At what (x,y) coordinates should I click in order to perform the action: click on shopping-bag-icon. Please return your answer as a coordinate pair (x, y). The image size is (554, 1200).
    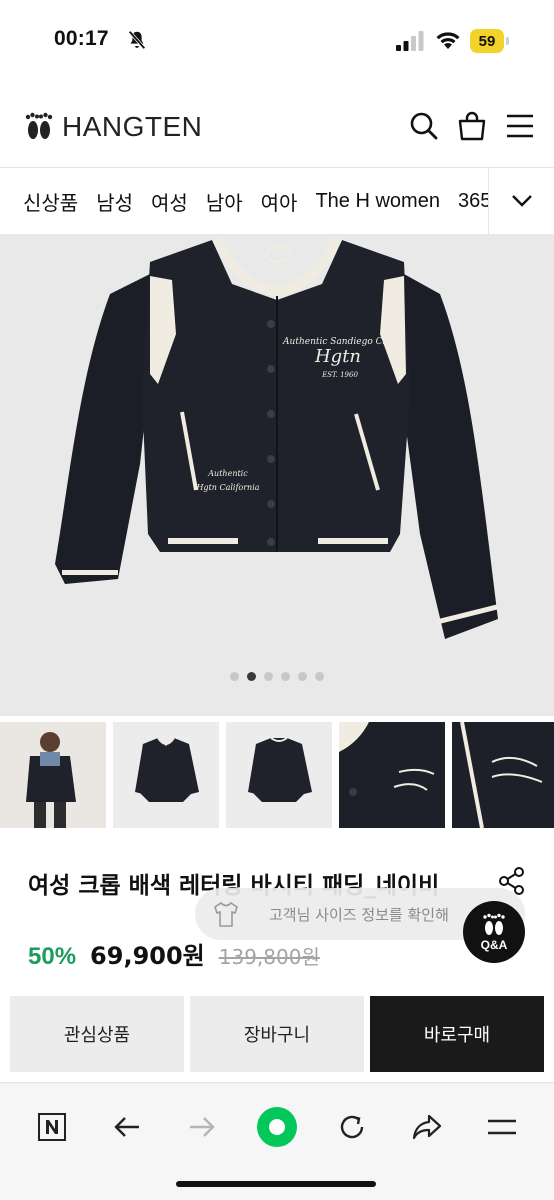
    Looking at the image, I should click on (472, 126).